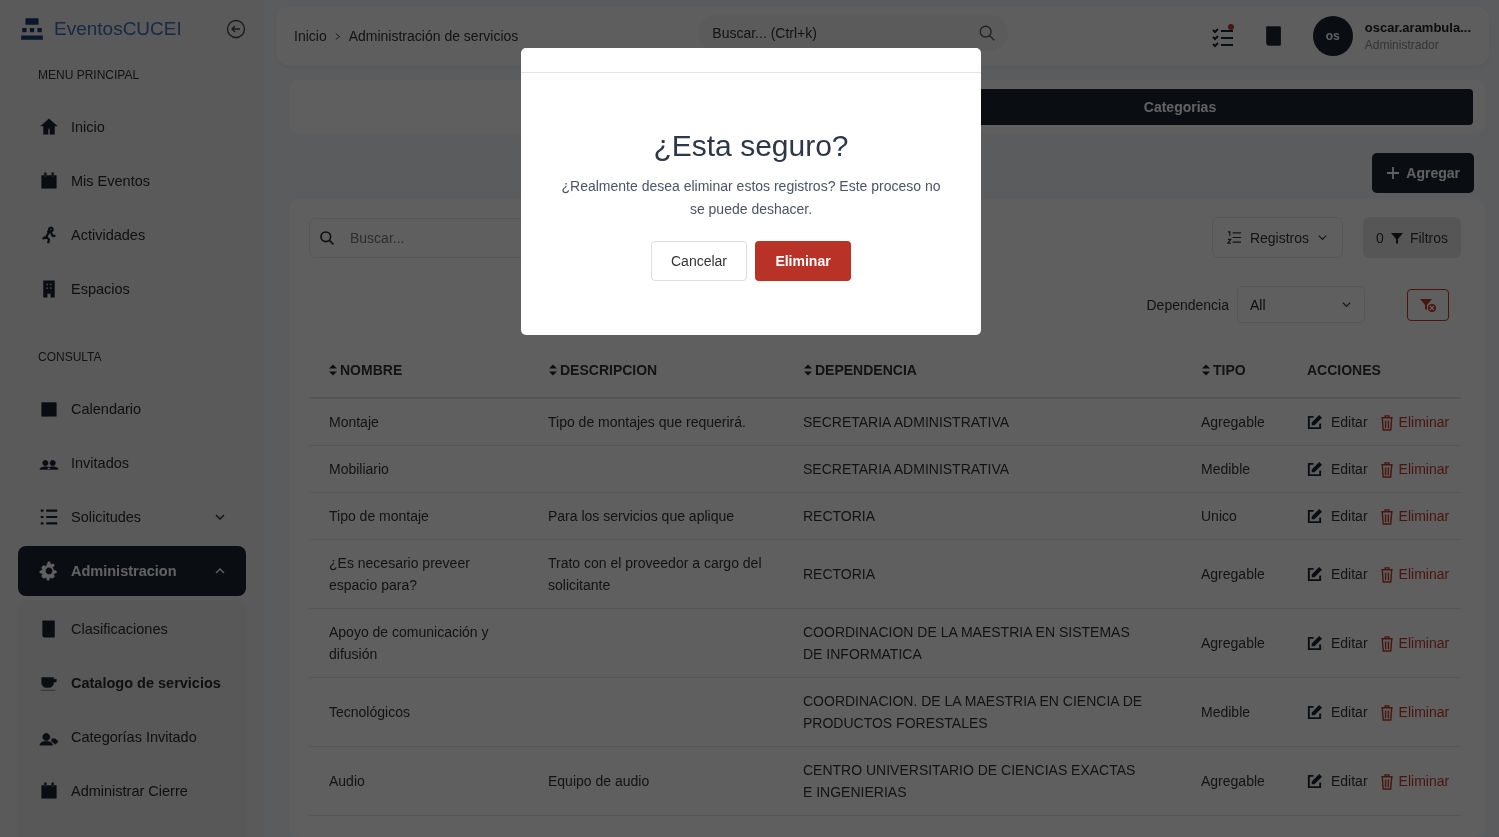  I want to click on breadcrumb-link: Administración de servicios, so click(433, 36).